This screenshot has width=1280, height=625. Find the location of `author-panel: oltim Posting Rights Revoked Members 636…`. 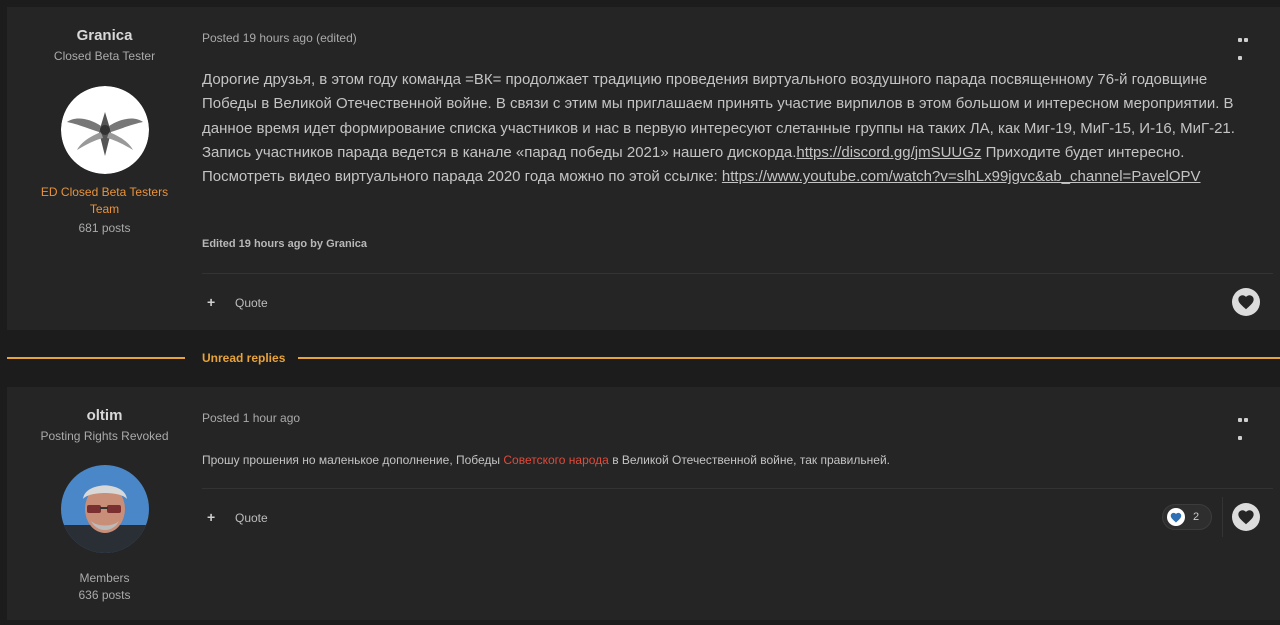

author-panel: oltim Posting Rights Revoked Members 636… is located at coordinates (104, 494).